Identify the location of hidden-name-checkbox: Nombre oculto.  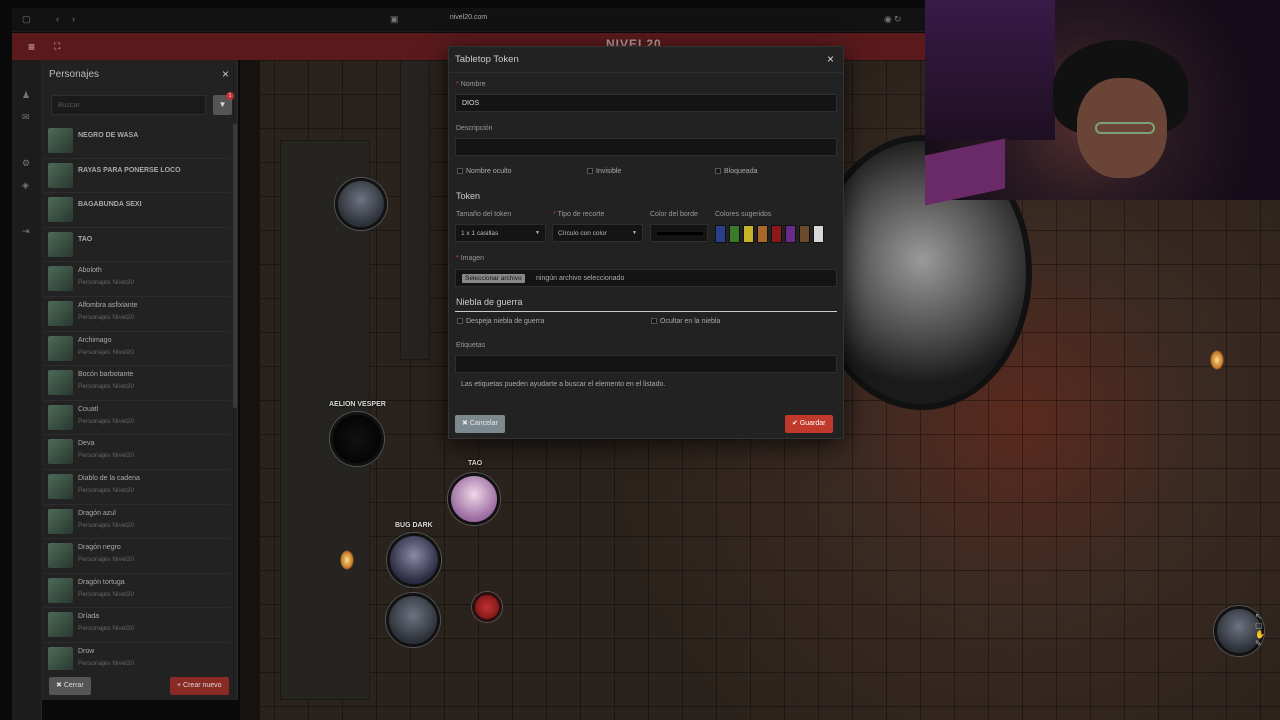
(484, 171).